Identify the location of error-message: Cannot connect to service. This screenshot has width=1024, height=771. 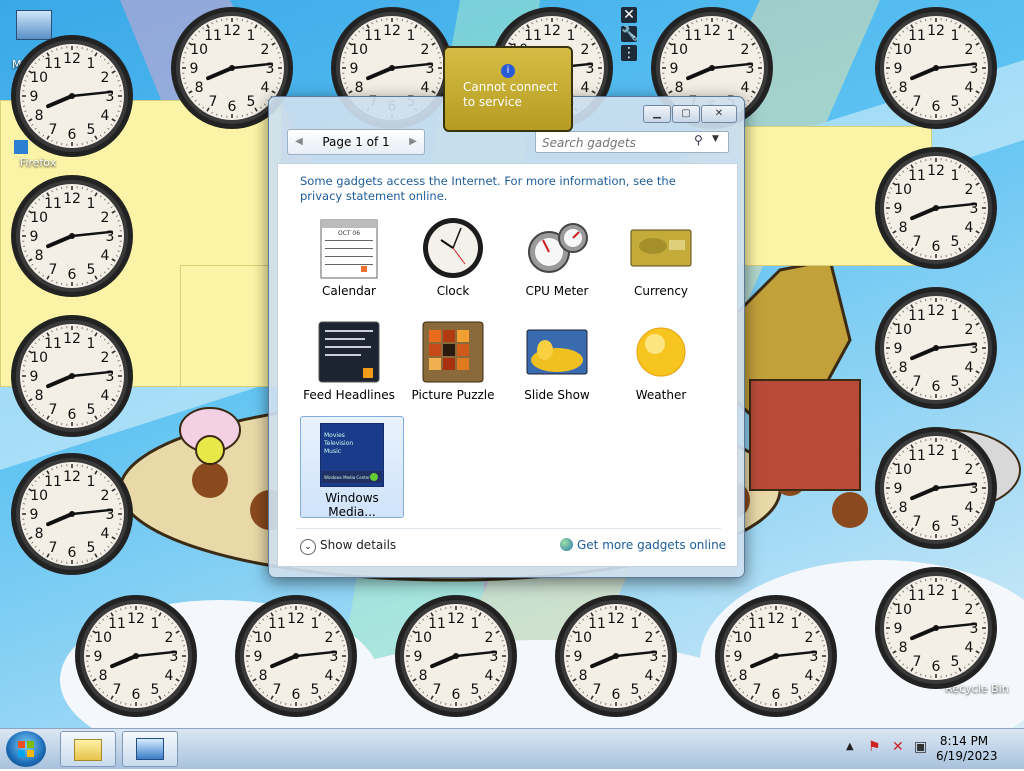
(511, 95).